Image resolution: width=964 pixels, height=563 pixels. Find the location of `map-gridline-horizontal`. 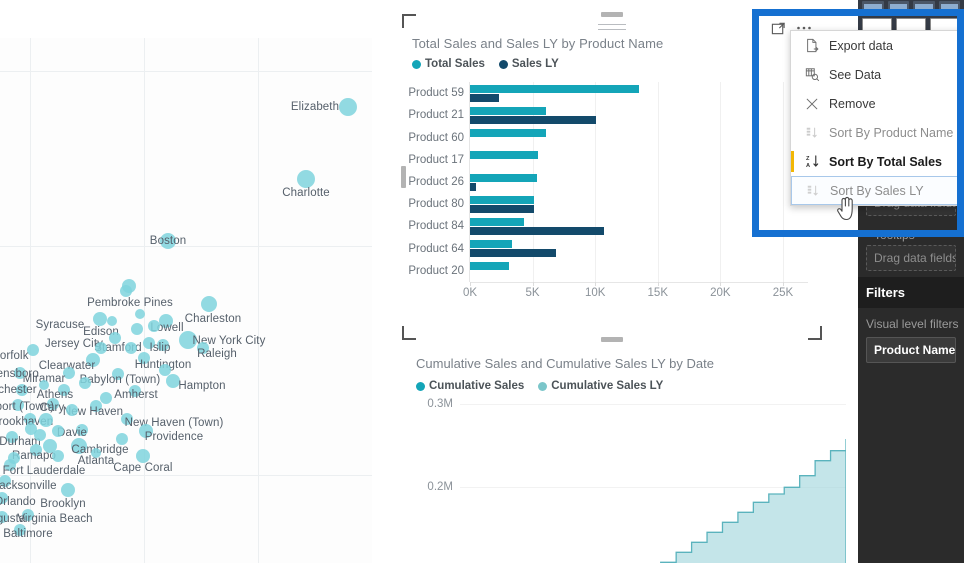

map-gridline-horizontal is located at coordinates (186, 71).